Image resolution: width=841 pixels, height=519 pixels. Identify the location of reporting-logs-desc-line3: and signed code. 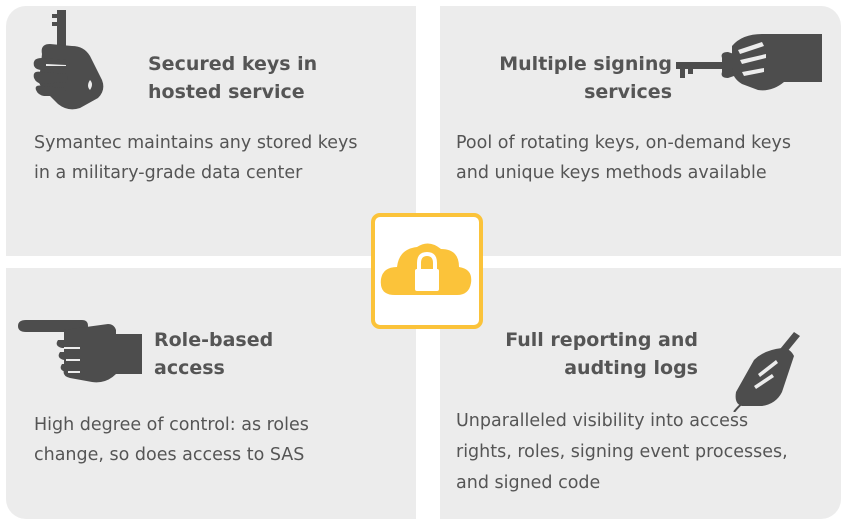
(528, 483).